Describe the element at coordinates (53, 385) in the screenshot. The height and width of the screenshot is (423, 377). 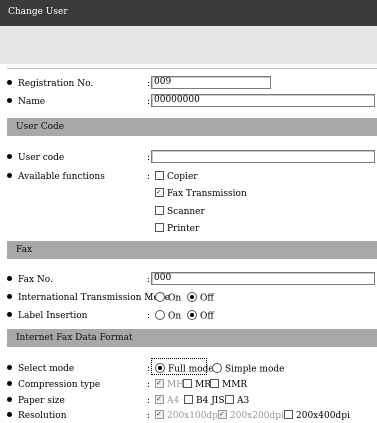
I see `compression-label: Compression type` at that location.